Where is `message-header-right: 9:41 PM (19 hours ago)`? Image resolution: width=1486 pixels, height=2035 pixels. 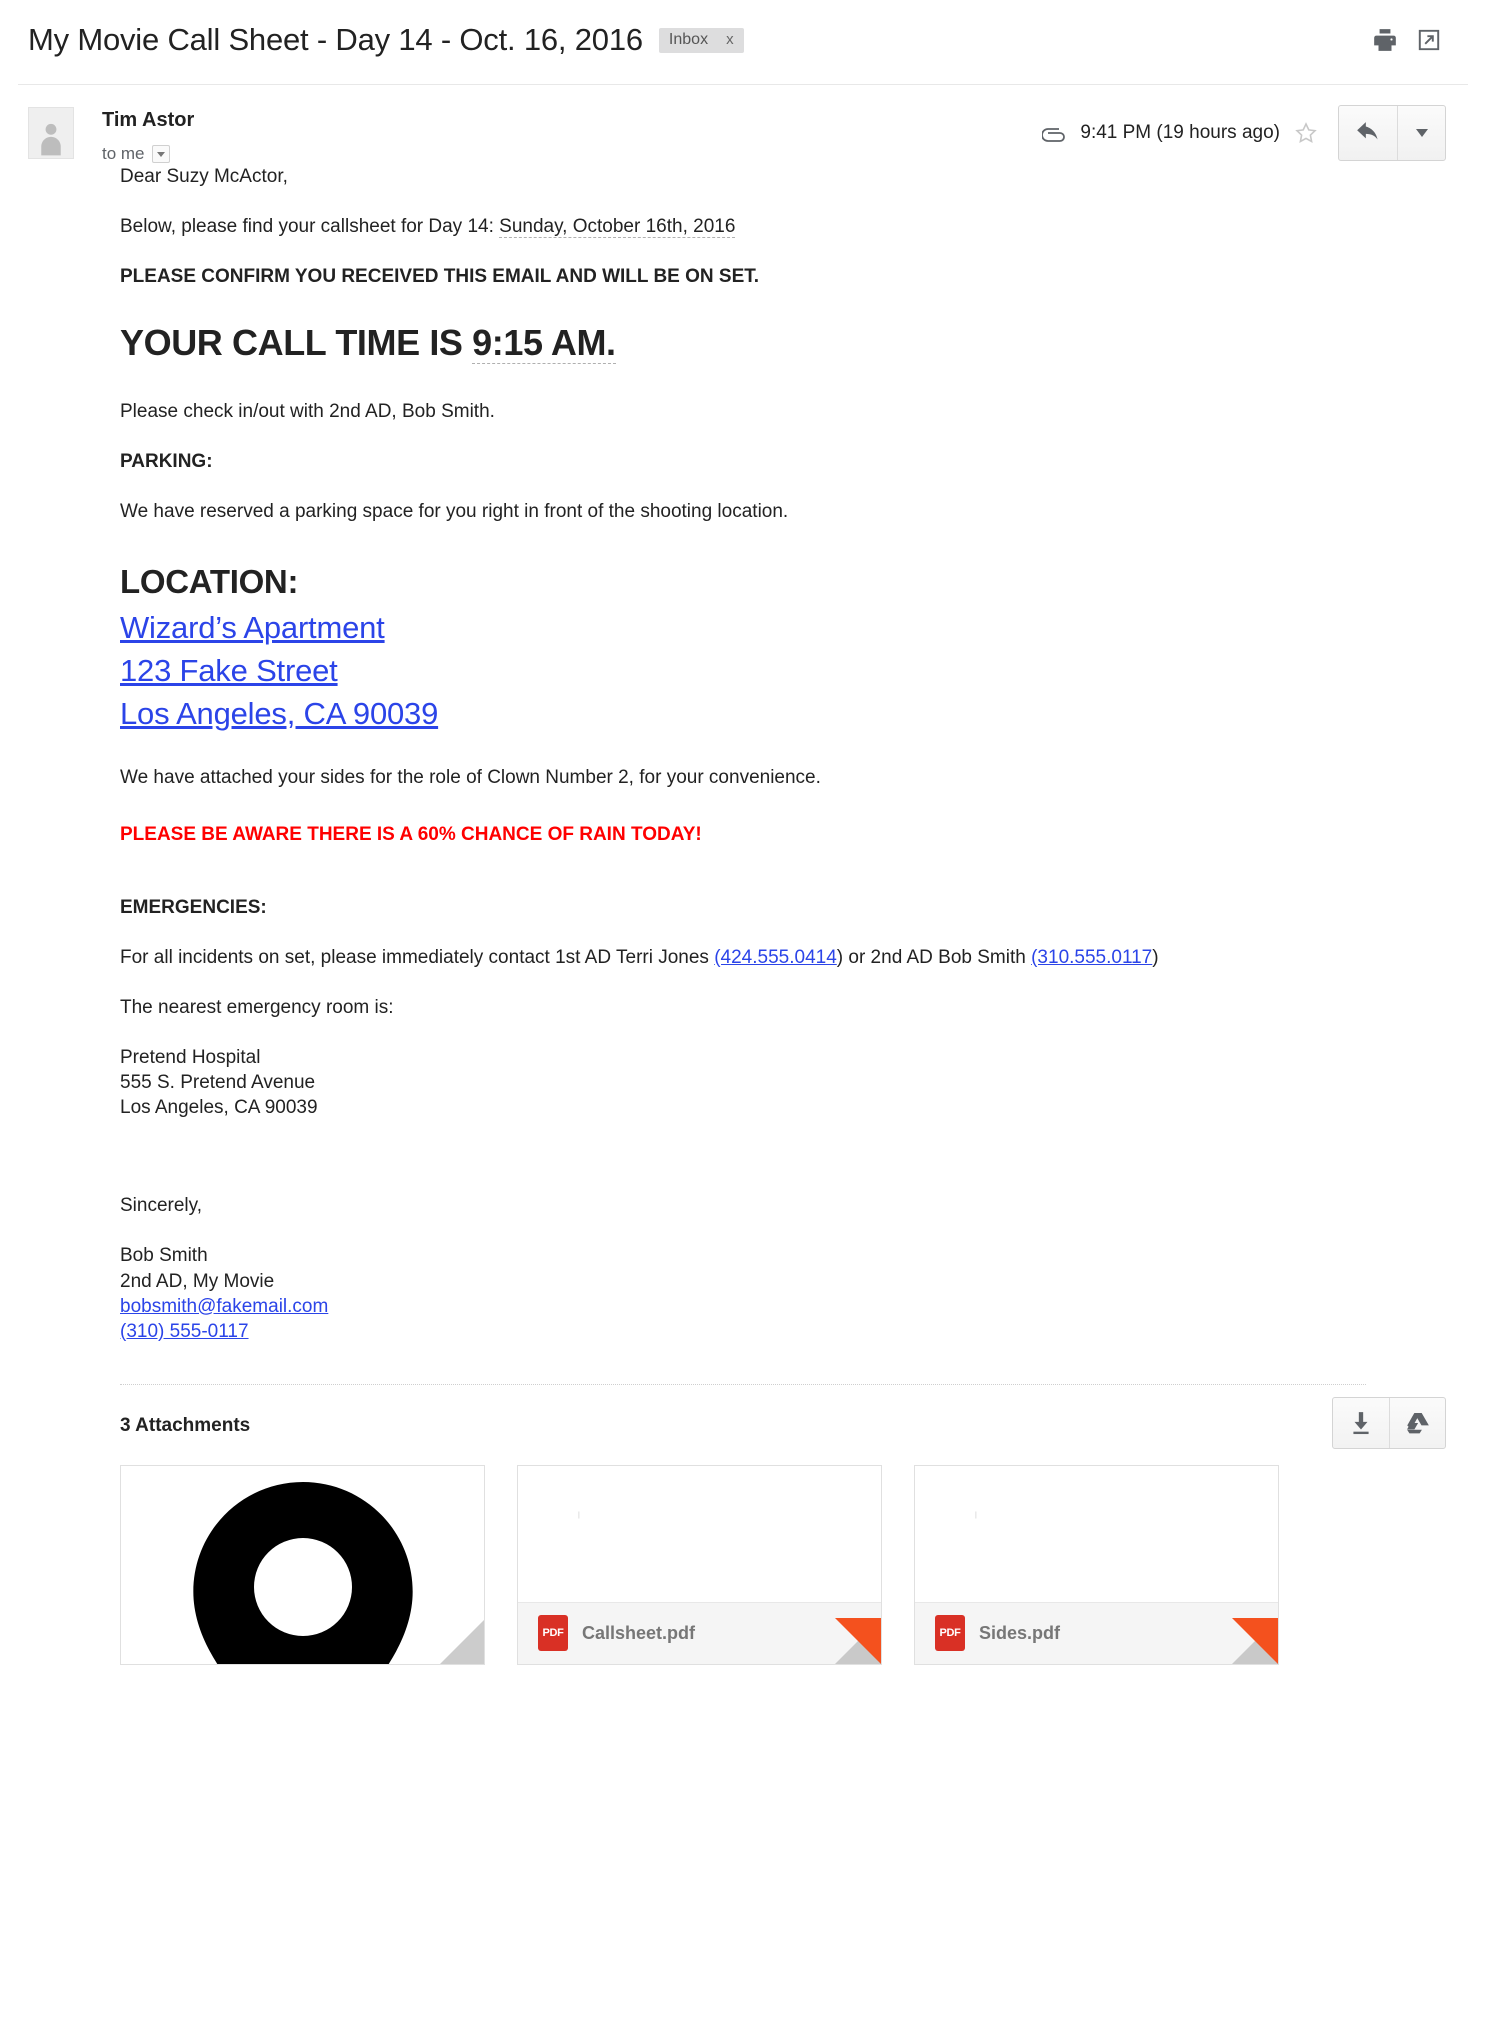
message-header-right: 9:41 PM (19 hours ago) is located at coordinates (1244, 133).